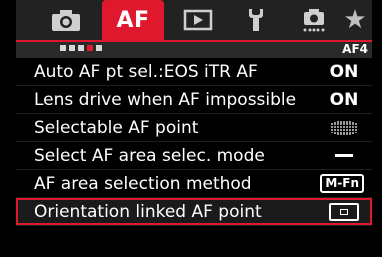 The image size is (382, 257). I want to click on tab-custom-functions, so click(314, 20).